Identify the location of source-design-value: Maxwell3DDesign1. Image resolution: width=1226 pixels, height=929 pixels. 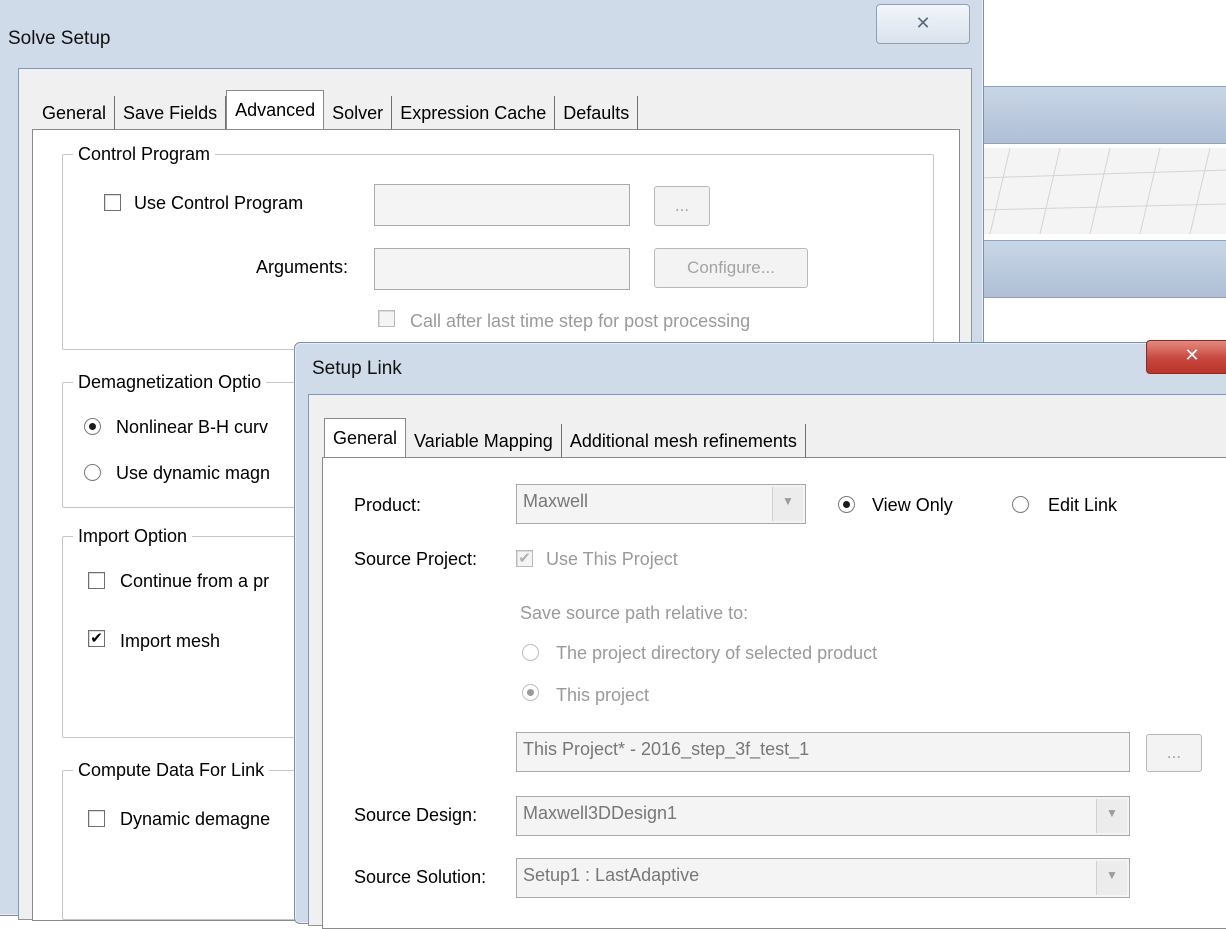
(600, 813).